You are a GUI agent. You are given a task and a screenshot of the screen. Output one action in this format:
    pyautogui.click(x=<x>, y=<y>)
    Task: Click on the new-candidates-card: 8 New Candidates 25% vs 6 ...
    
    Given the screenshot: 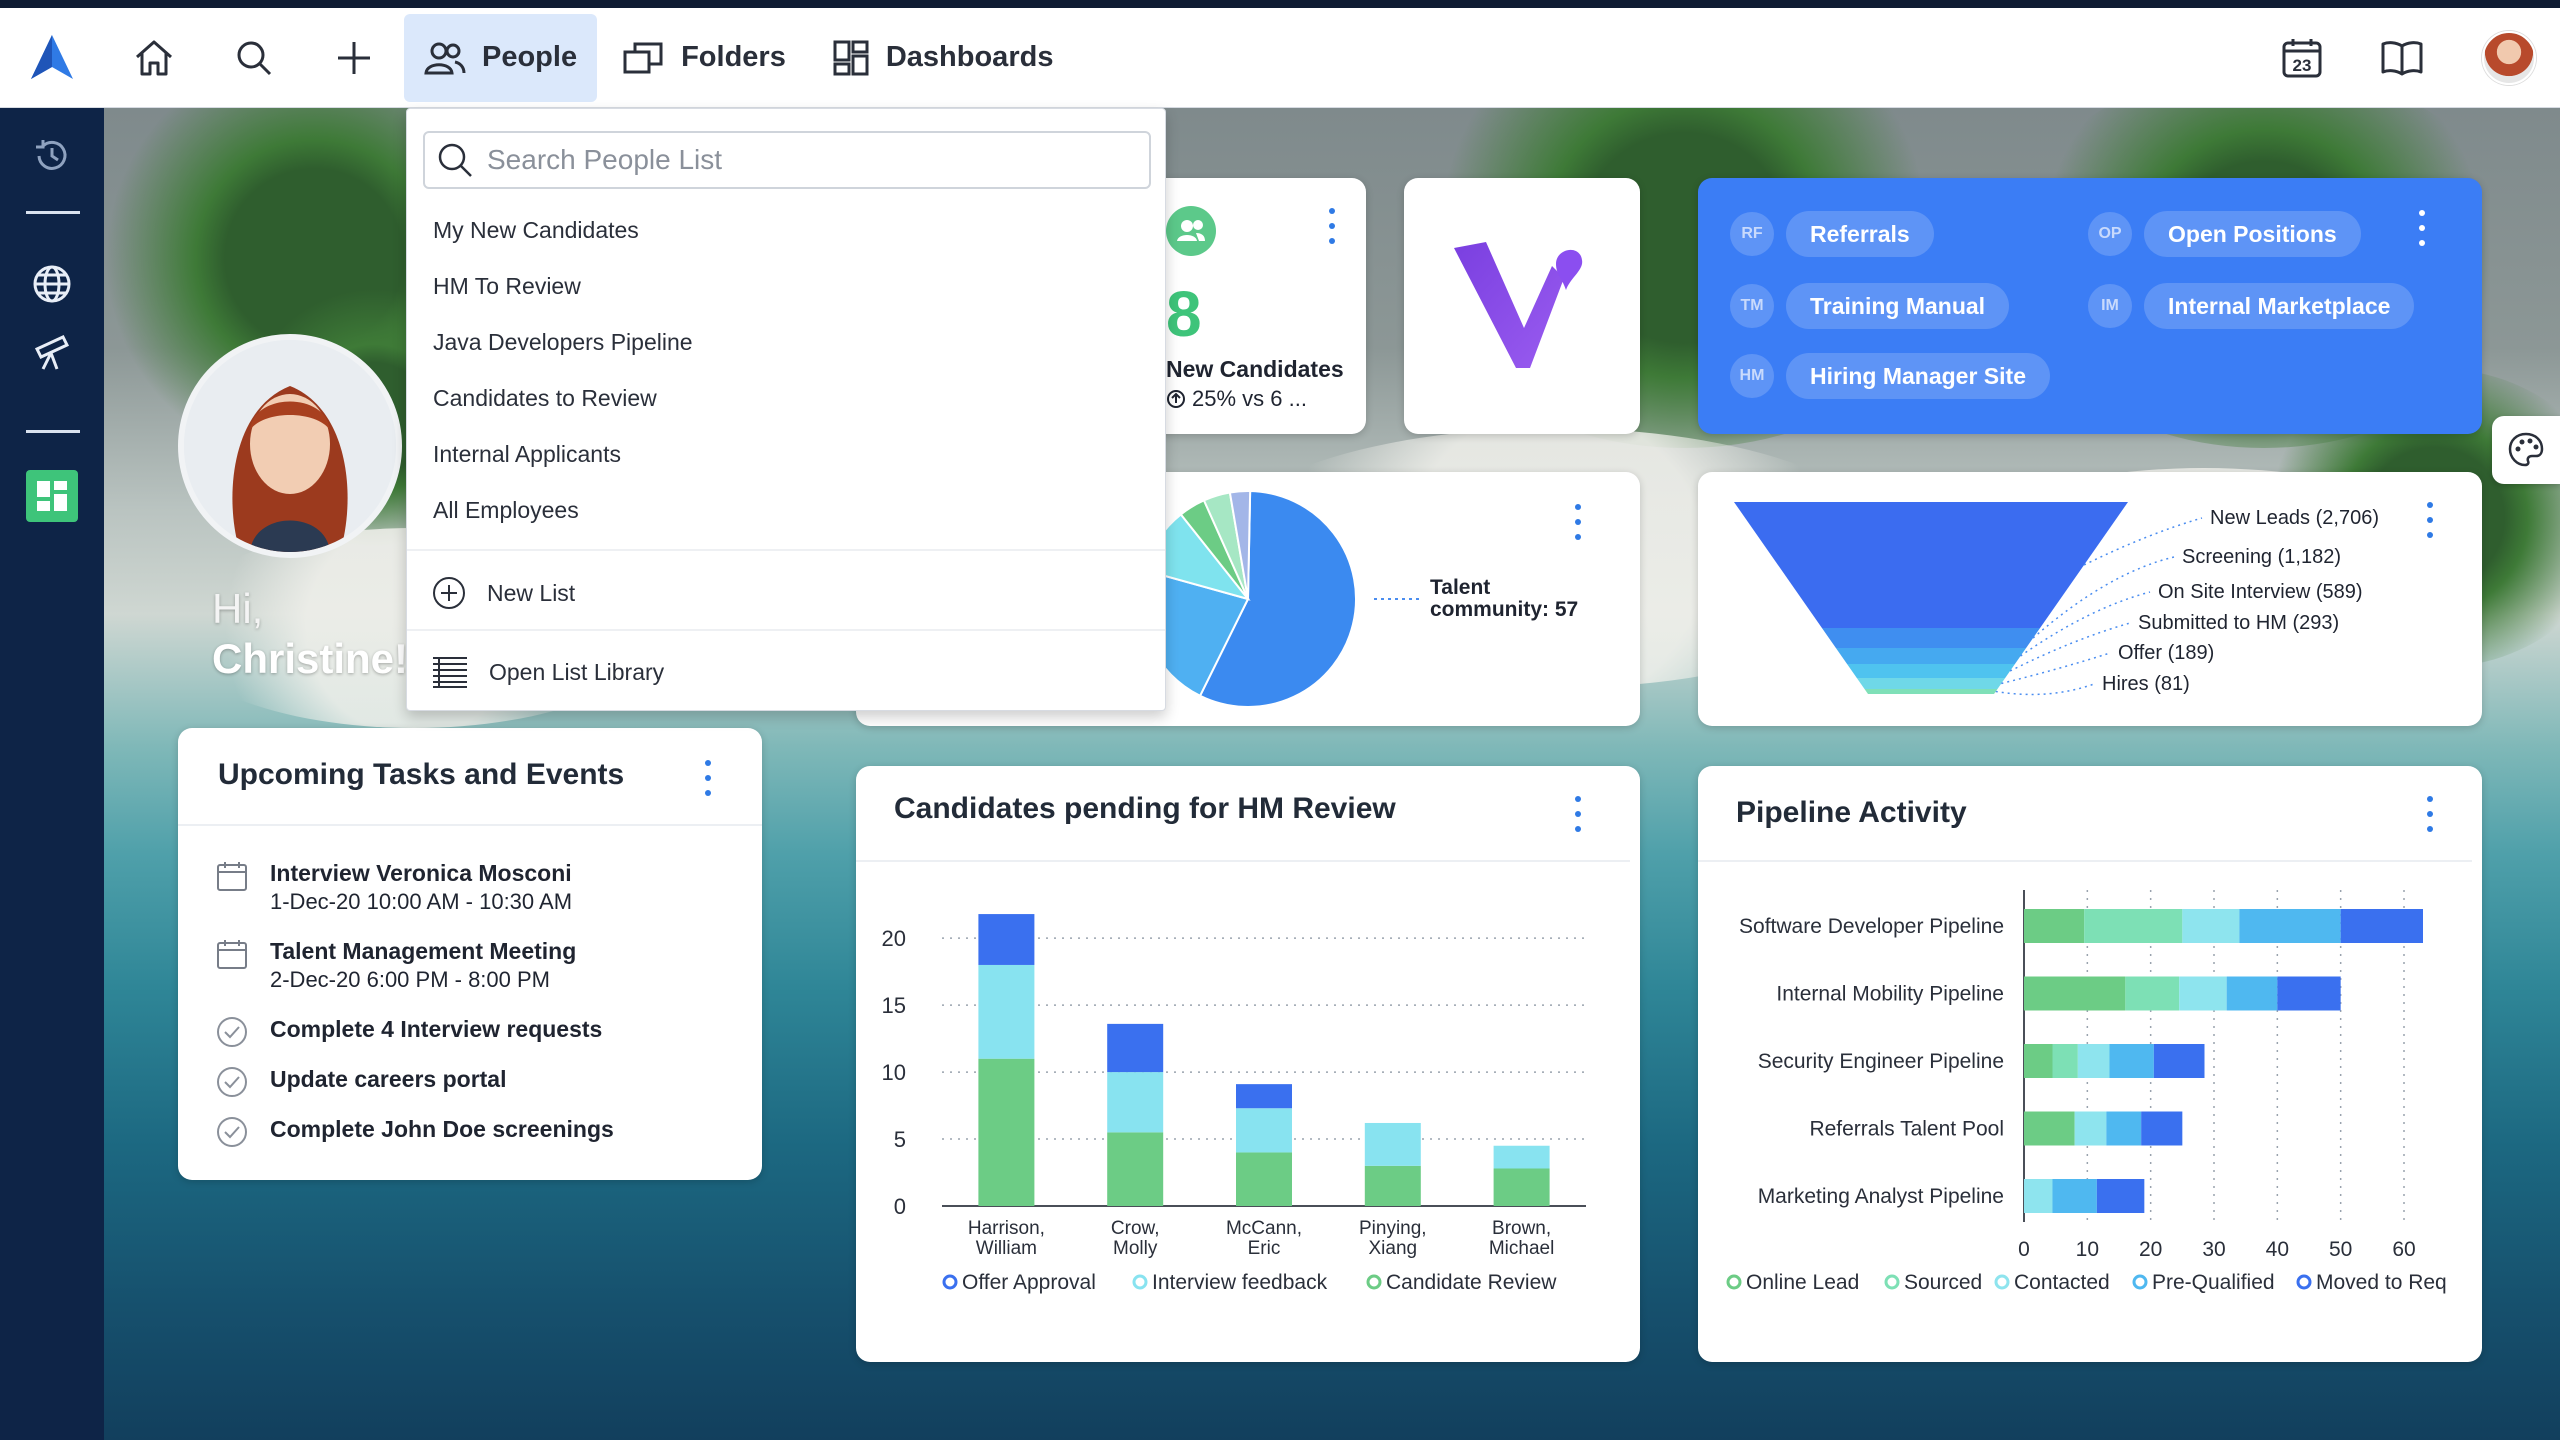 What is the action you would take?
    pyautogui.click(x=1253, y=306)
    